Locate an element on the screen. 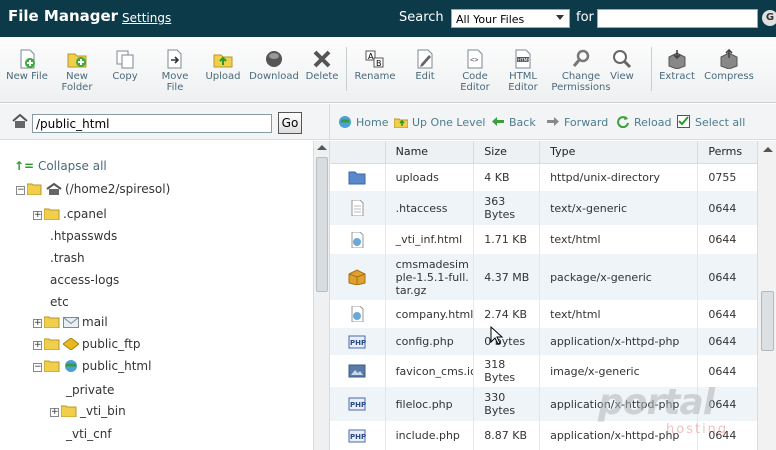 The image size is (776, 450). compress-button: Compress is located at coordinates (729, 65).